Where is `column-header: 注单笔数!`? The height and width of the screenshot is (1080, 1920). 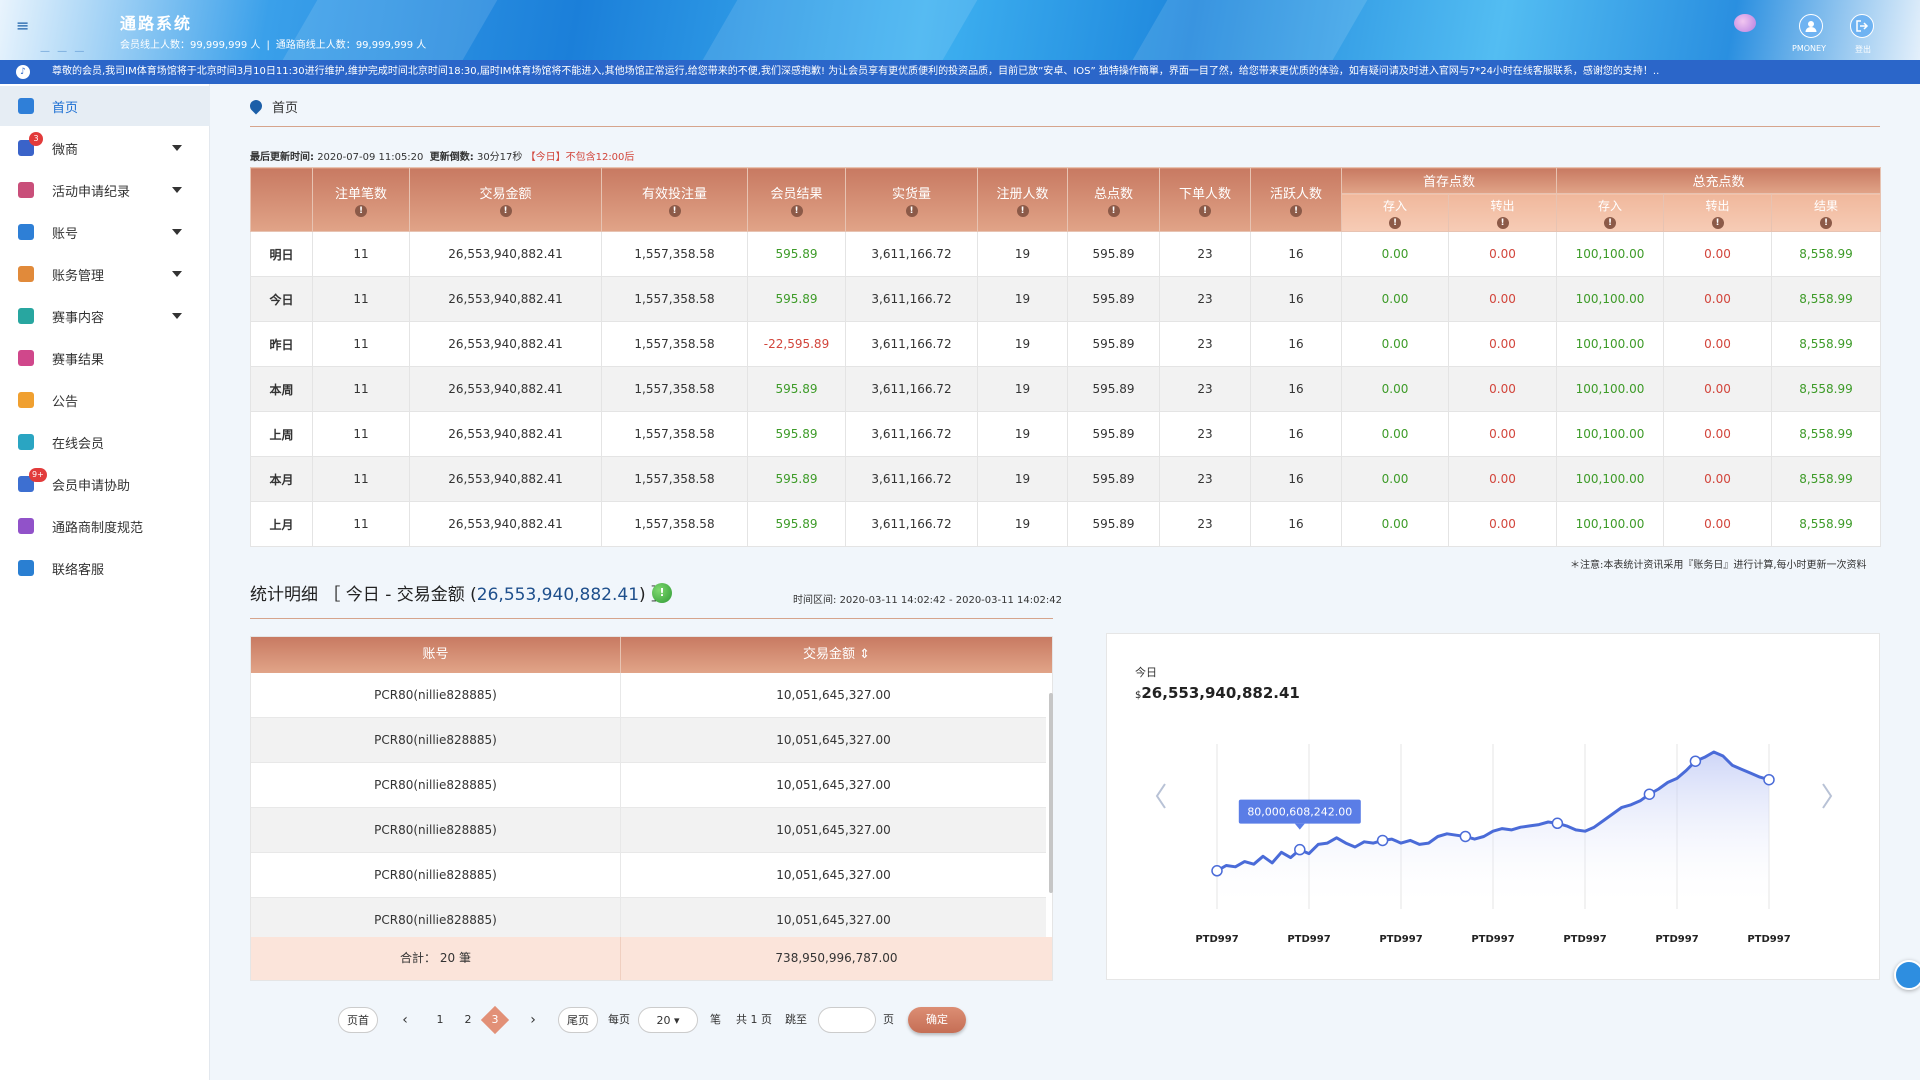
column-header: 注单笔数! is located at coordinates (361, 199).